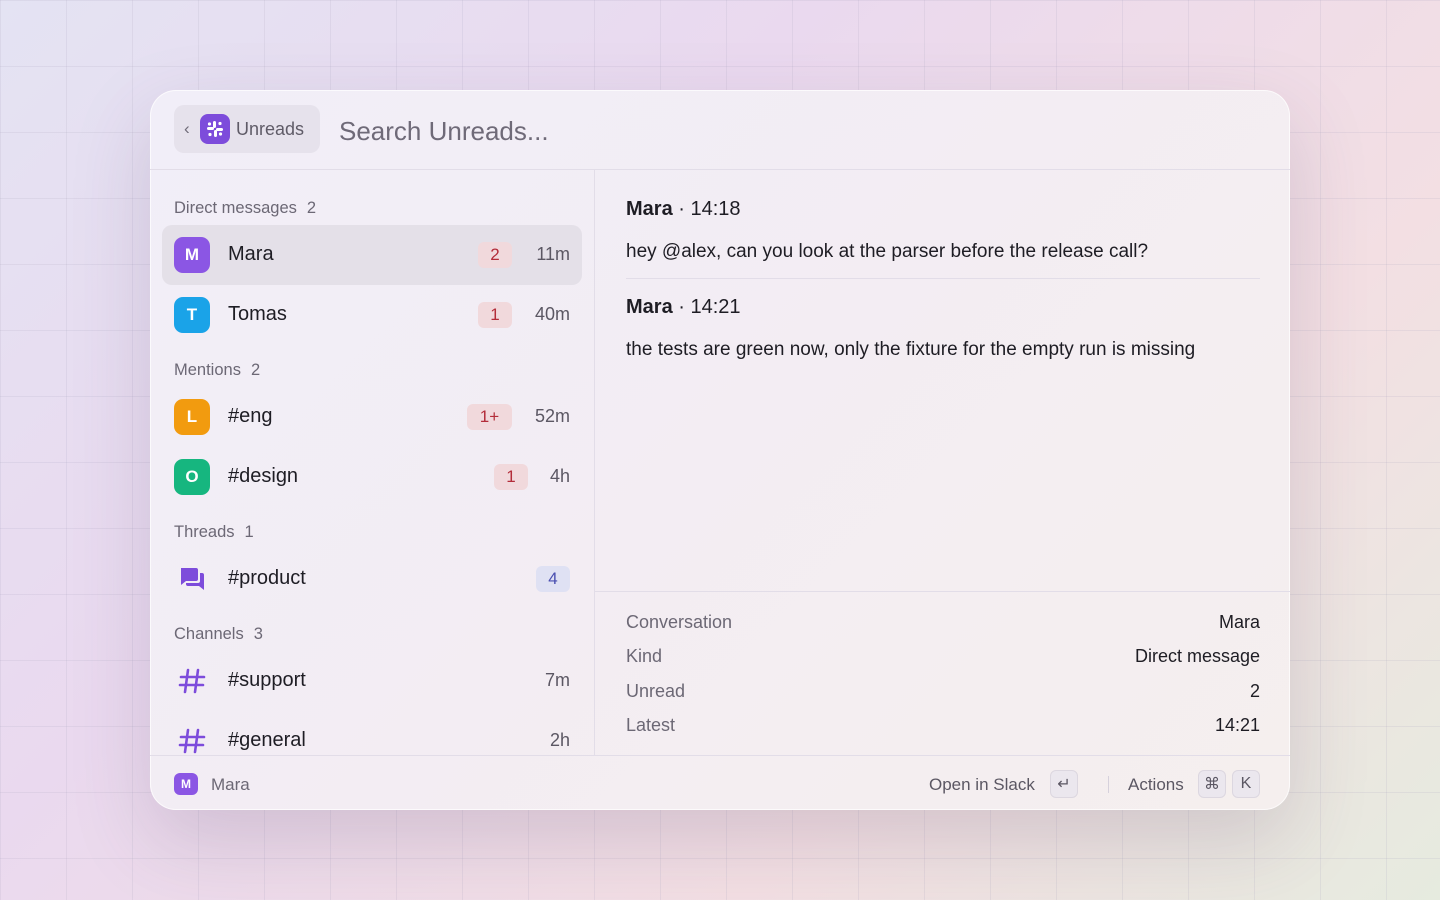 This screenshot has width=1440, height=900. Describe the element at coordinates (267, 578) in the screenshot. I see `list-item-label: #product` at that location.